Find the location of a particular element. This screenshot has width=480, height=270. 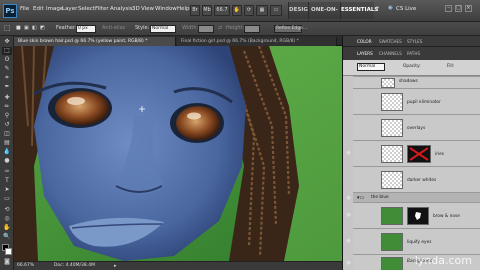

healing-brush-icon: ✚ is located at coordinates (7, 98).